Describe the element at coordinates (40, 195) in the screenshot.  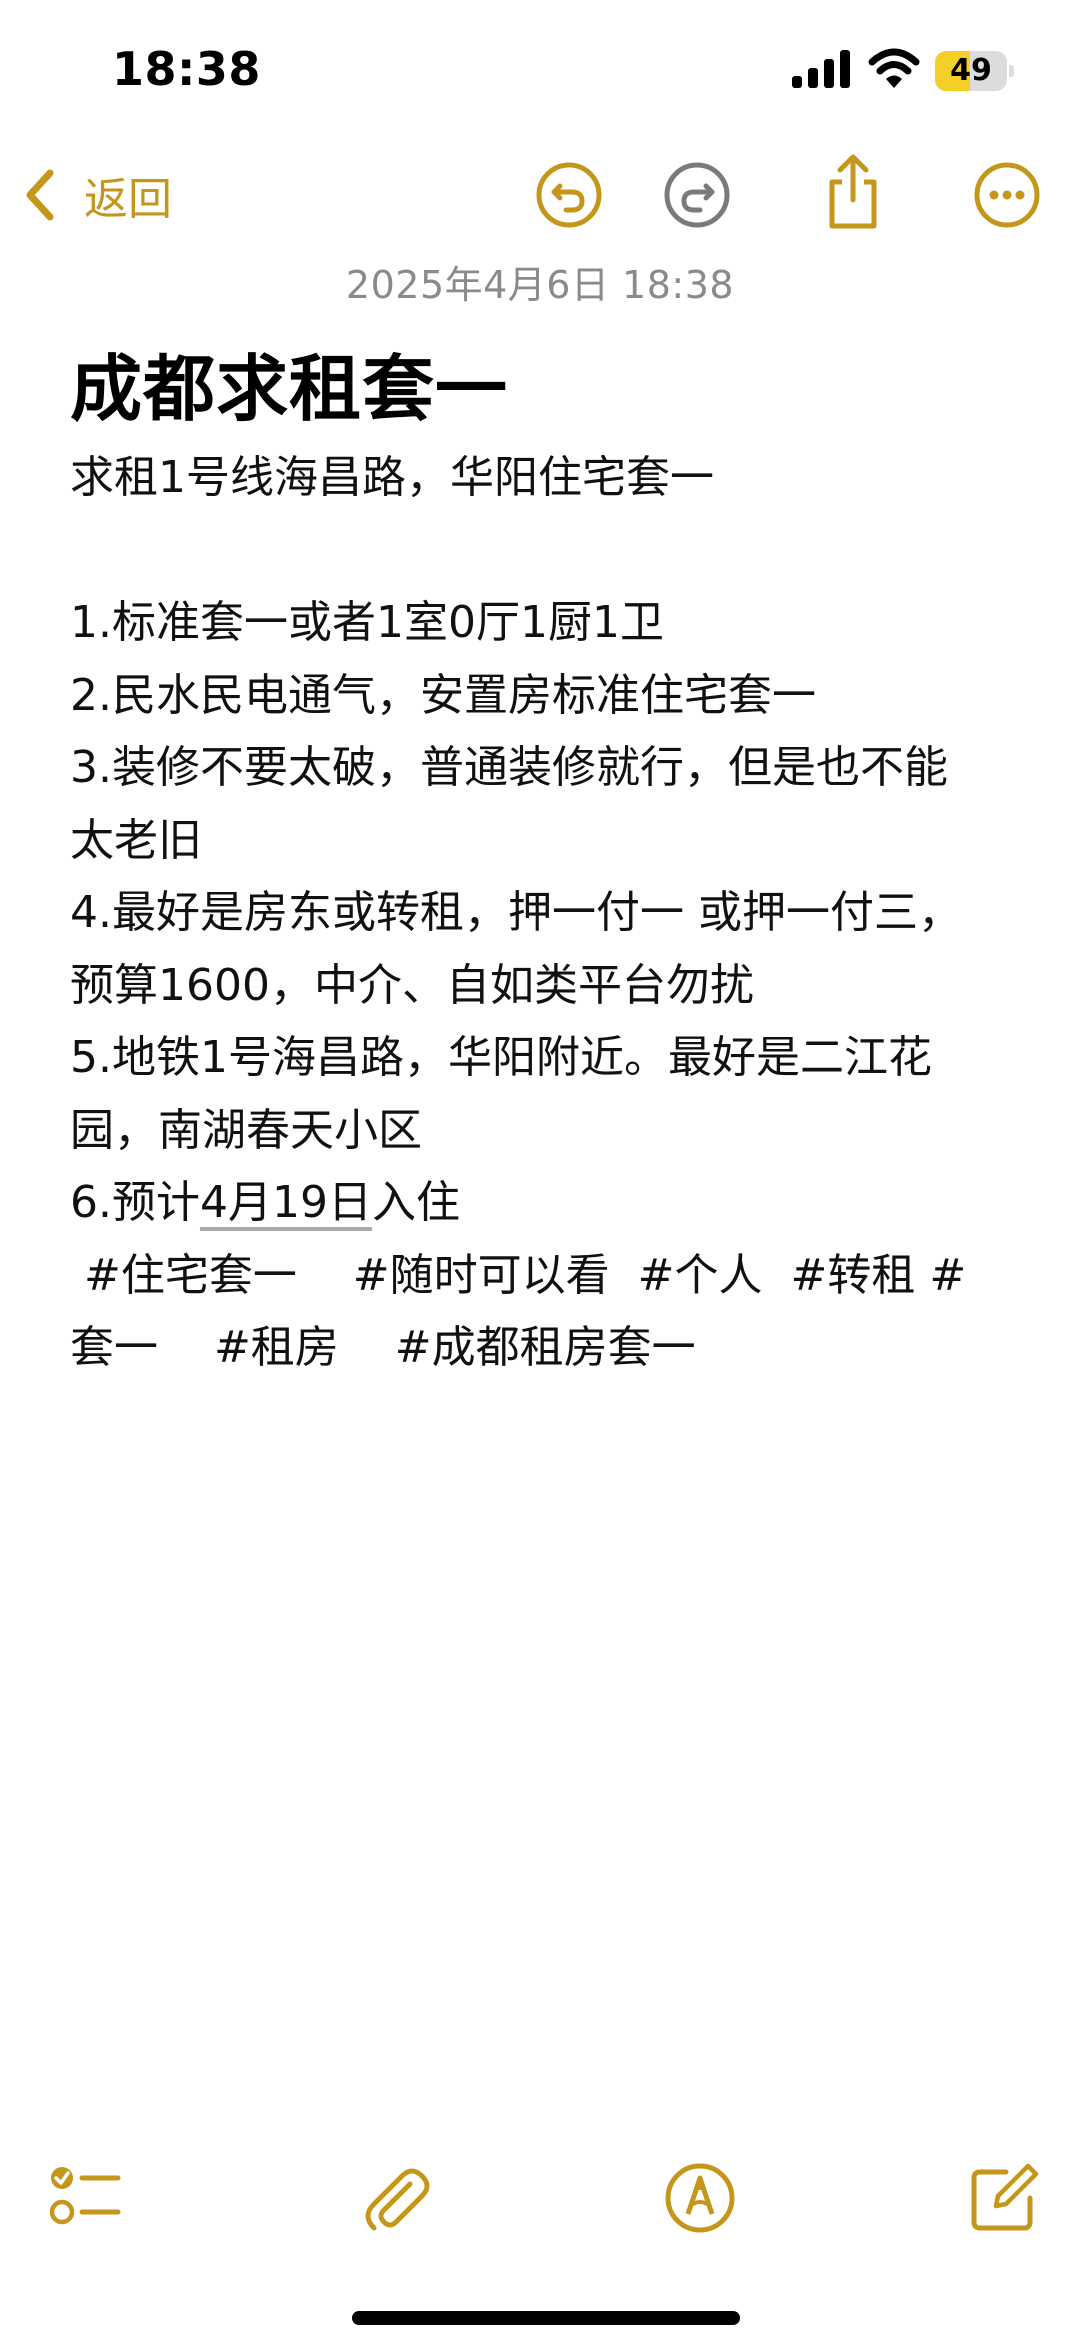
I see `chevron-left-icon` at that location.